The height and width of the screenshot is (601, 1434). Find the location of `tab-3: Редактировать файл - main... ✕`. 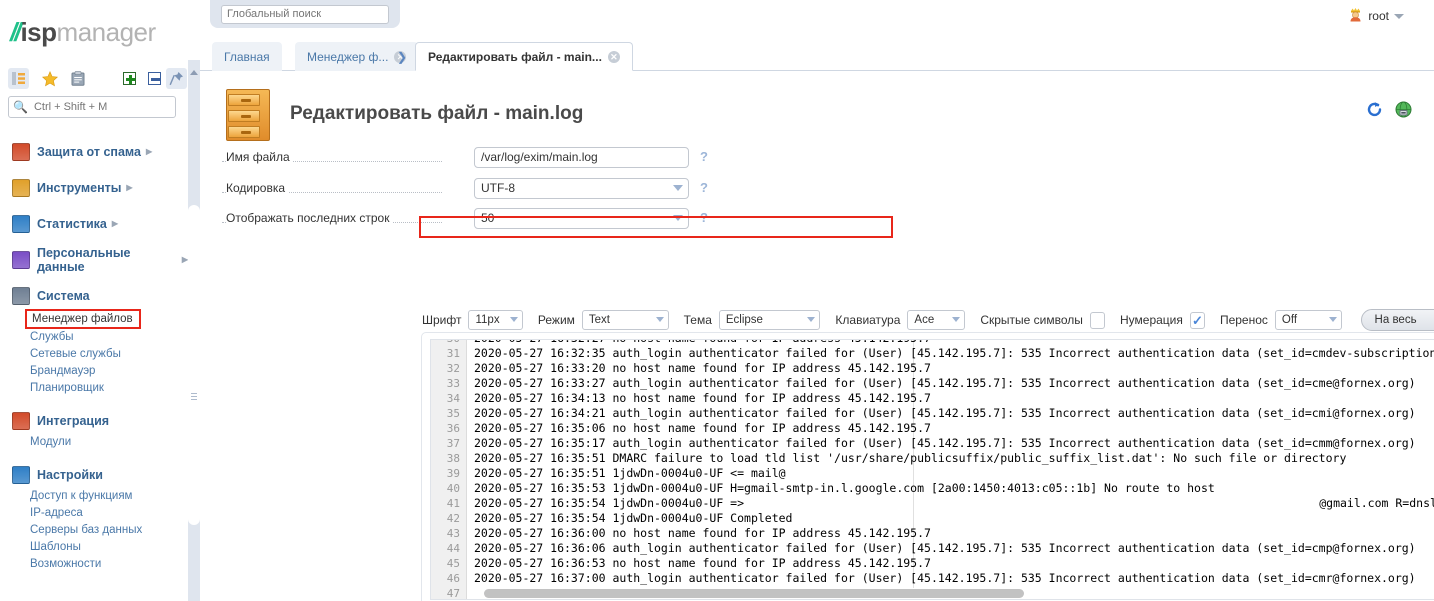

tab-3: Редактировать файл - main... ✕ is located at coordinates (524, 56).